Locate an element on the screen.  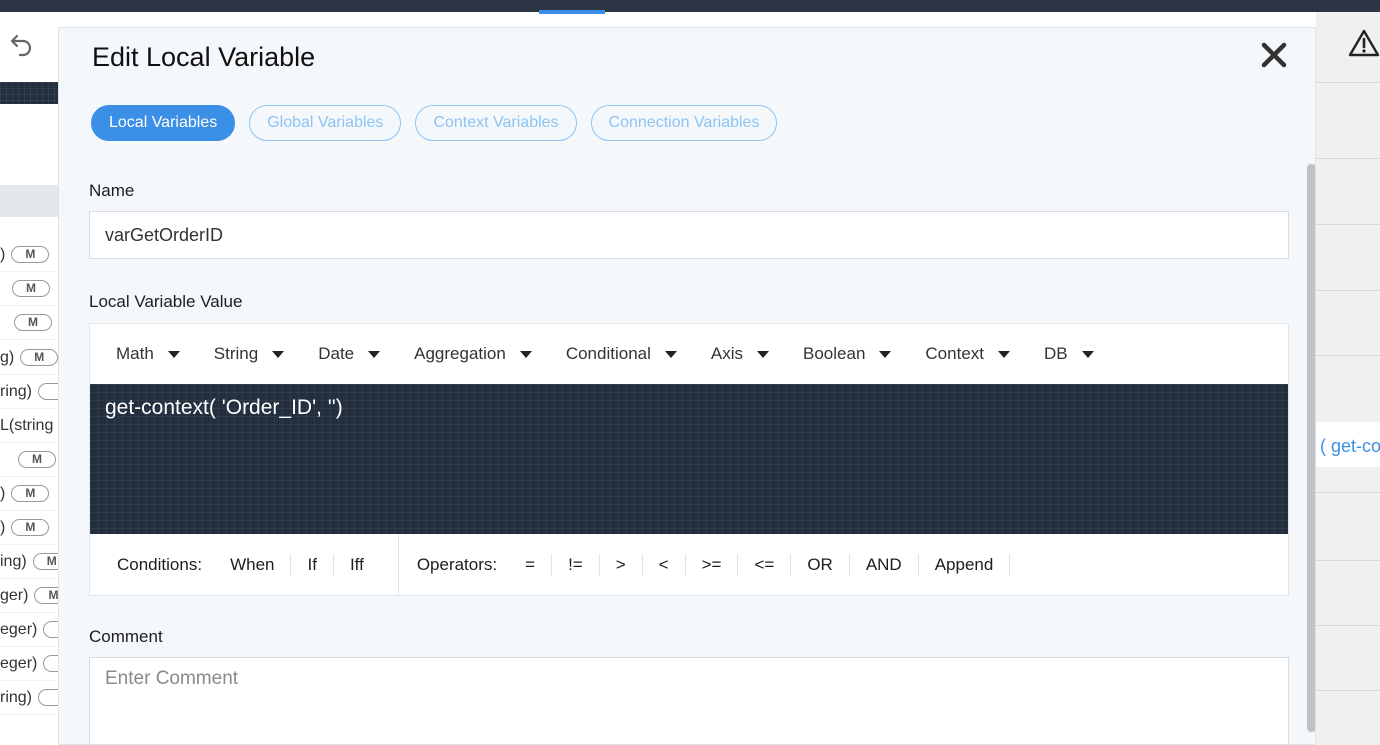
menu-conditional-label: Conditional is located at coordinates (608, 353).